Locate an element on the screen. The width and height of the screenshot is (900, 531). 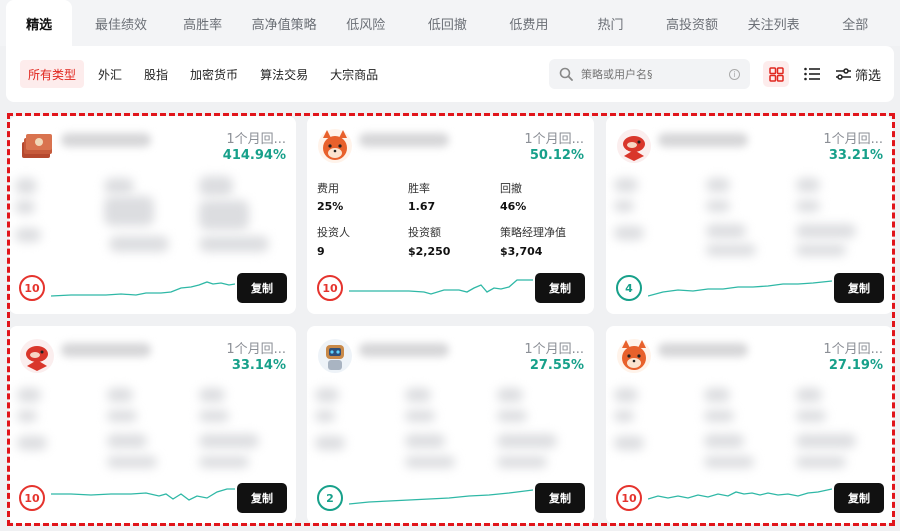
type-forex: 外汇 is located at coordinates (110, 74).